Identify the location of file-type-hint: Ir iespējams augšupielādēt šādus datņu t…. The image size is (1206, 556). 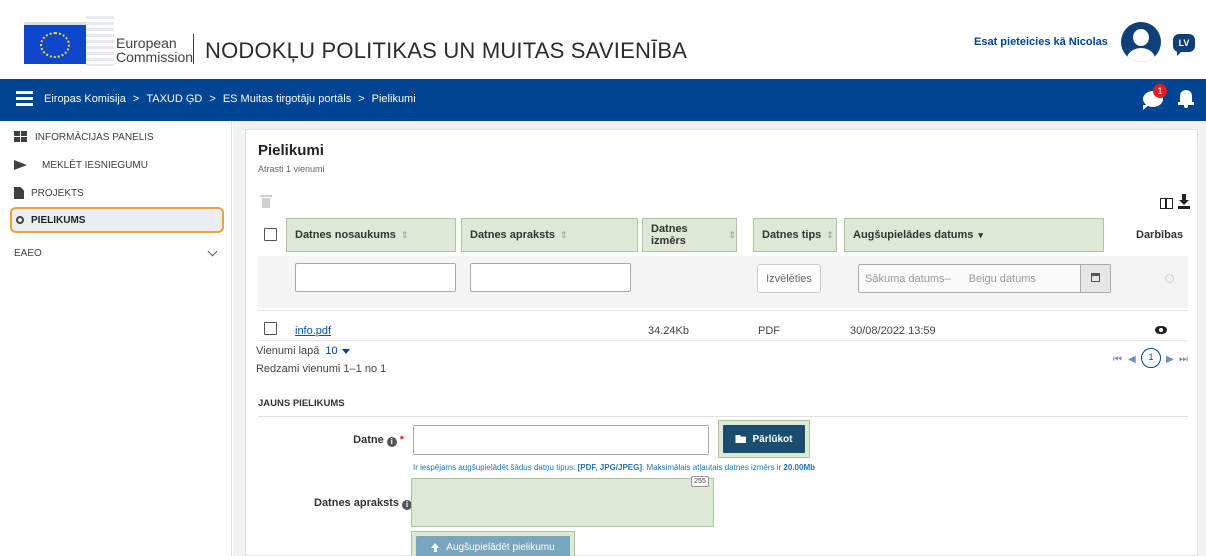
(614, 467).